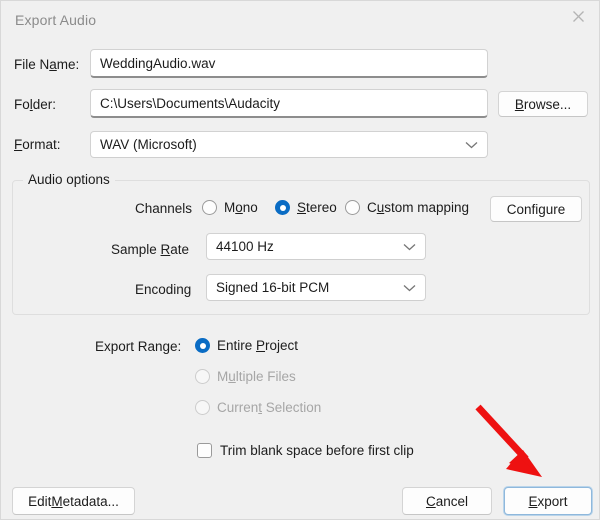  Describe the element at coordinates (148, 144) in the screenshot. I see `format-value: WAV (Microsoft)` at that location.